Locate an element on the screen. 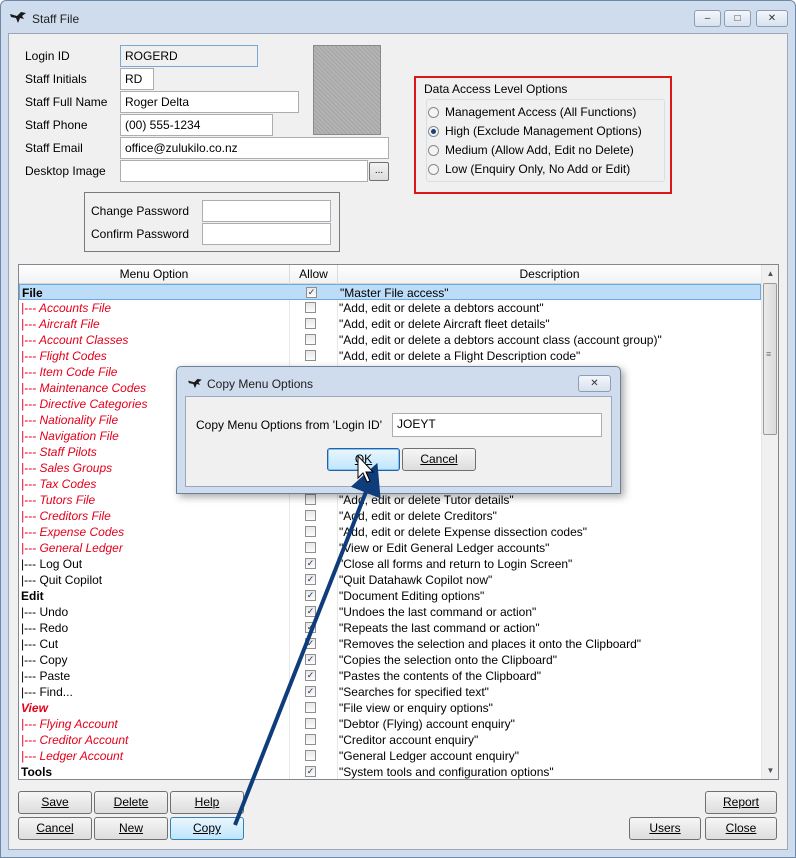 Image resolution: width=796 pixels, height=858 pixels. table-row: View "File view or enquiry options" is located at coordinates (390, 708).